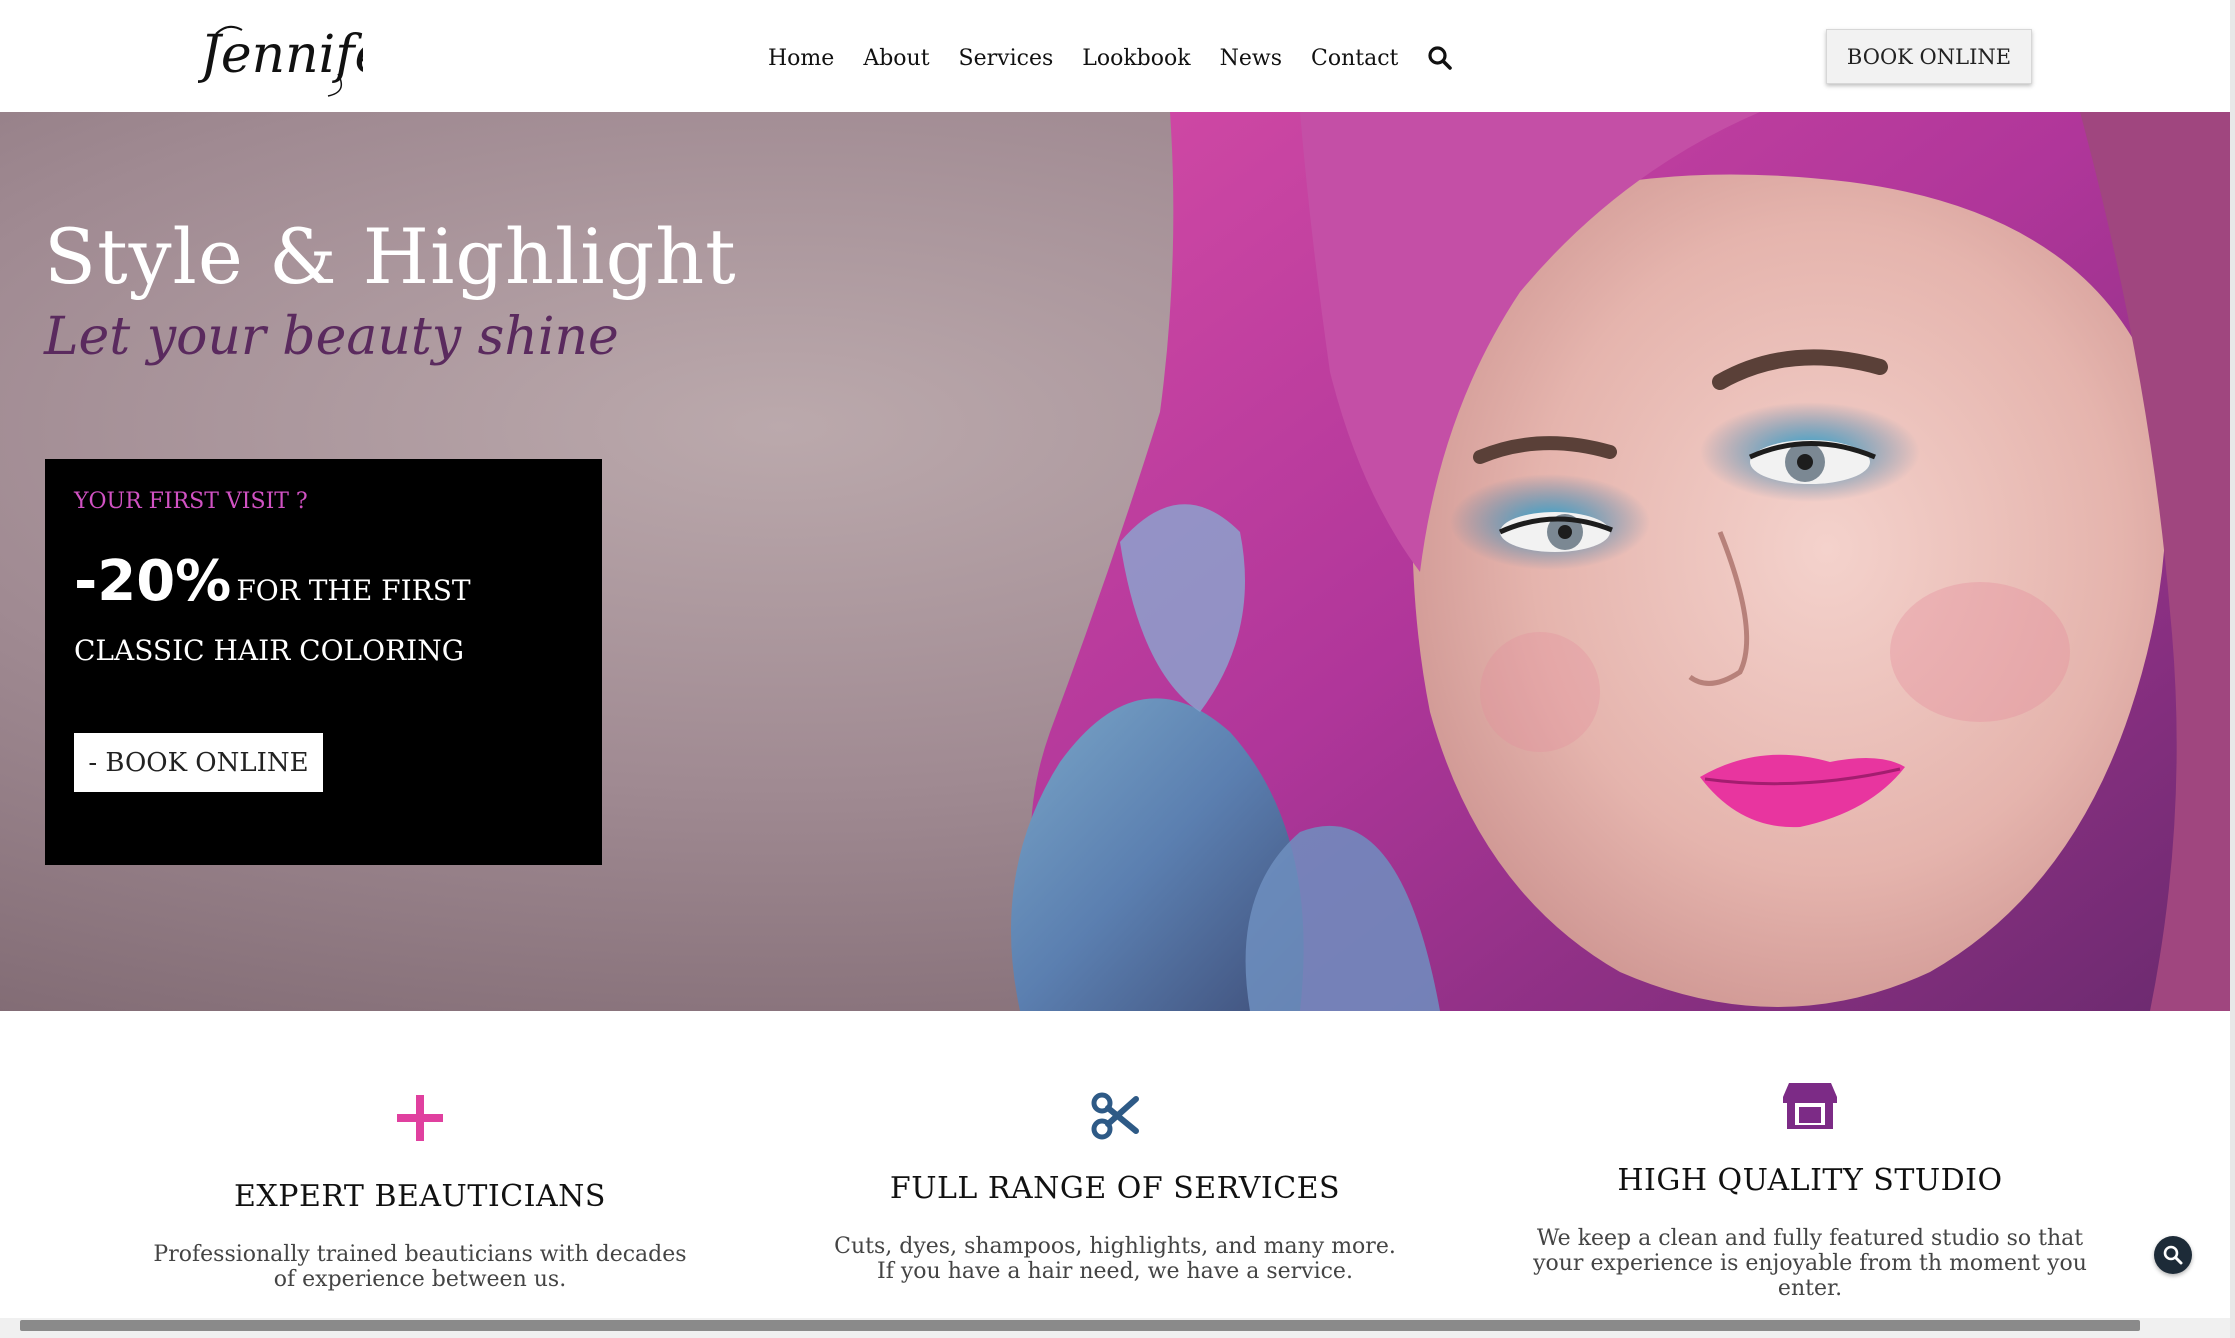 Image resolution: width=2235 pixels, height=1338 pixels. Describe the element at coordinates (1810, 1106) in the screenshot. I see `store-icon` at that location.